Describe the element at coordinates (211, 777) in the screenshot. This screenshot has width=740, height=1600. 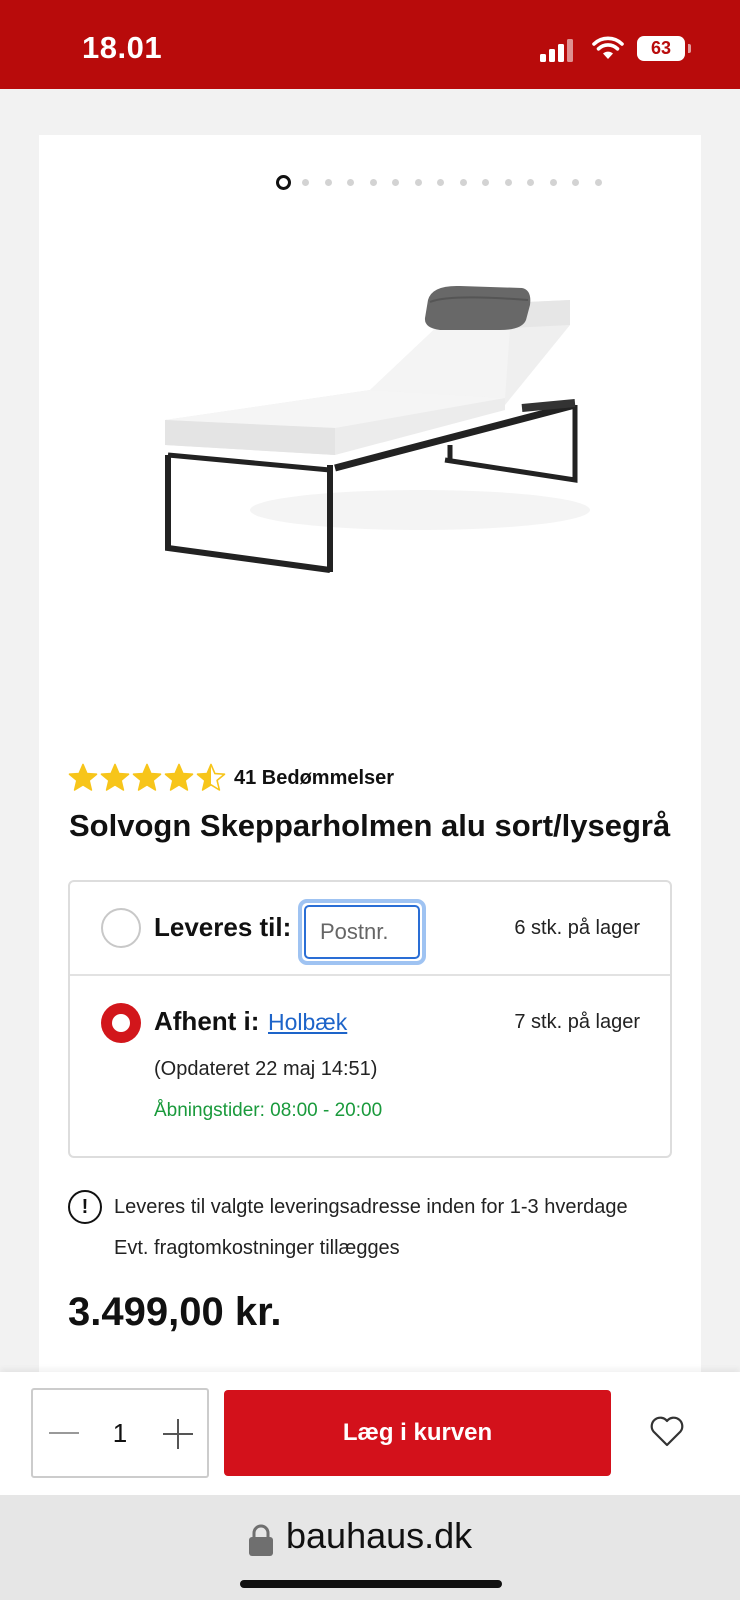
I see `star-half-icon` at that location.